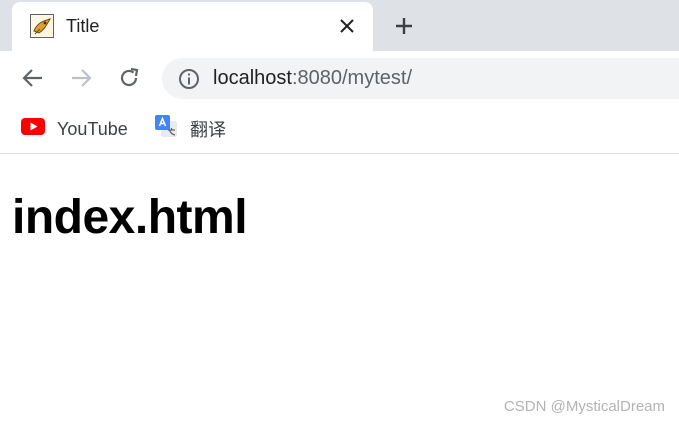 The image size is (679, 426). Describe the element at coordinates (42, 26) in the screenshot. I see `tomcat-icon` at that location.